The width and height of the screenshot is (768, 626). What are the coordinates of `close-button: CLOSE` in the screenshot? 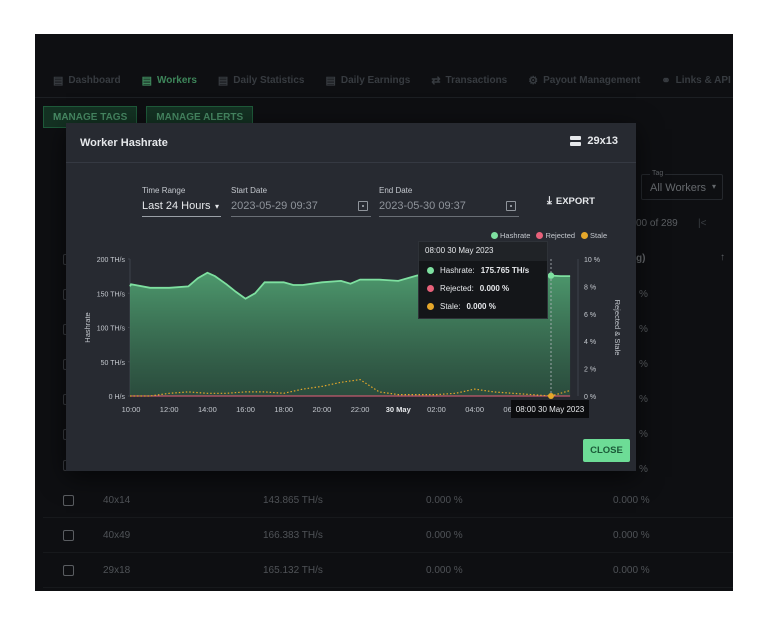 It's located at (606, 450).